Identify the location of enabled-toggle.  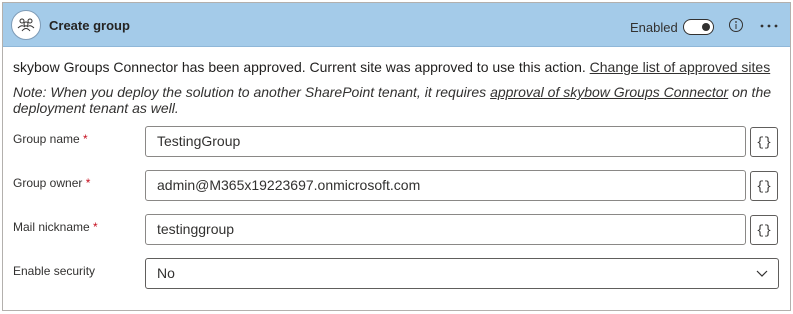
(698, 27).